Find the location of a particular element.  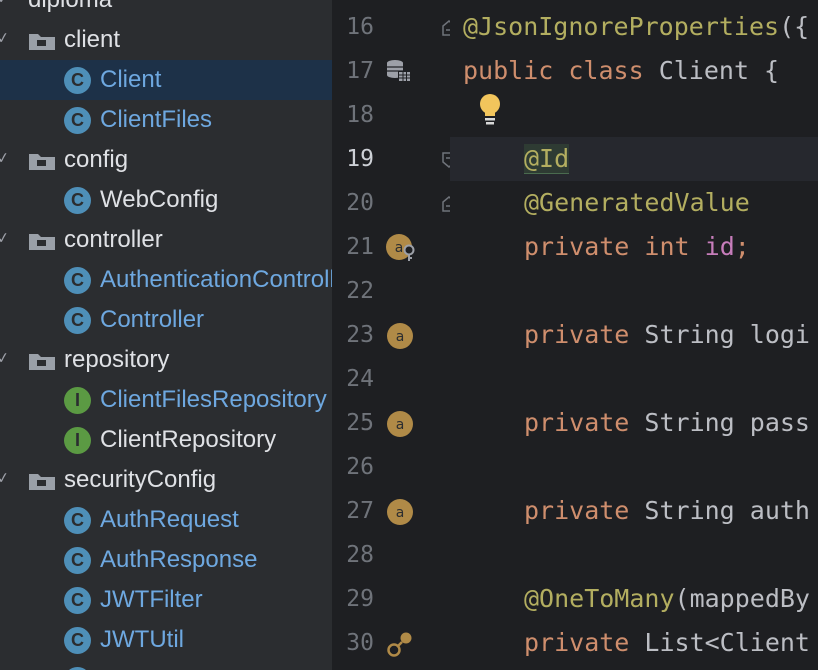

database-icon is located at coordinates (399, 71).